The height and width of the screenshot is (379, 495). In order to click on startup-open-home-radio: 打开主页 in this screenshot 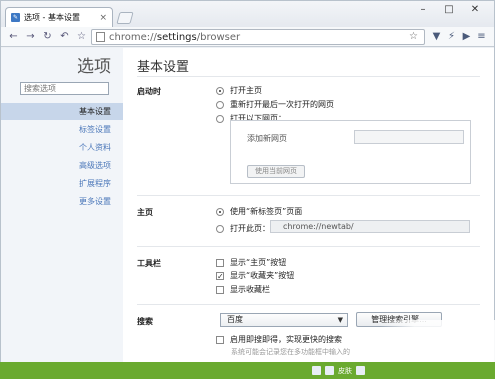, I will do `click(239, 90)`.